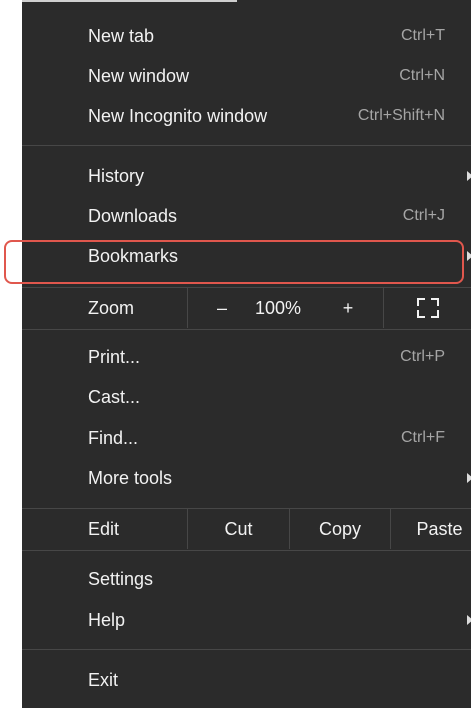 This screenshot has height=708, width=471. Describe the element at coordinates (278, 307) in the screenshot. I see `zoom-level: 100%` at that location.